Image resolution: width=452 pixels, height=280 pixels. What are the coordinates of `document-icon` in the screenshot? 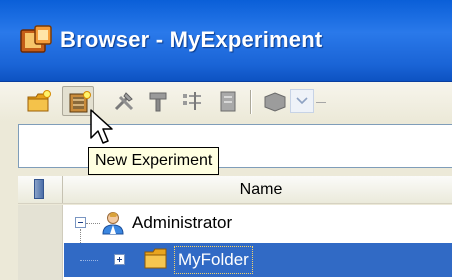 It's located at (228, 101).